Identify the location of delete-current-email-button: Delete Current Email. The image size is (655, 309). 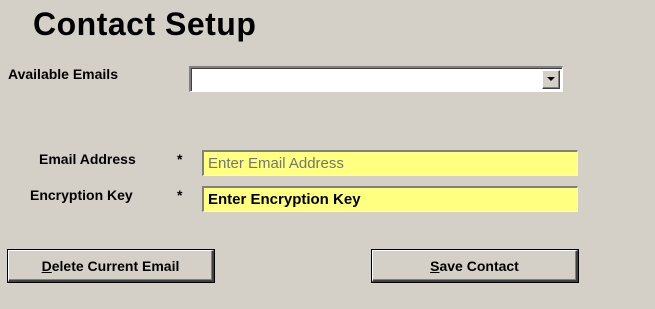
(111, 266).